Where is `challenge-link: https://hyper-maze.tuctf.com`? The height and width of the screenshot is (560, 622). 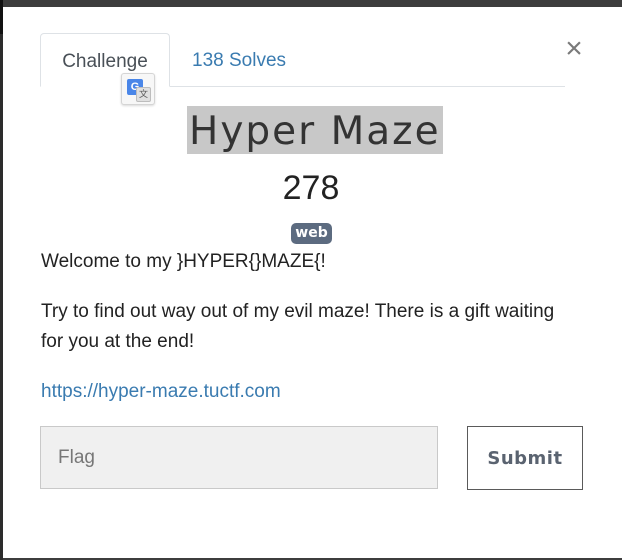 challenge-link: https://hyper-maze.tuctf.com is located at coordinates (161, 392).